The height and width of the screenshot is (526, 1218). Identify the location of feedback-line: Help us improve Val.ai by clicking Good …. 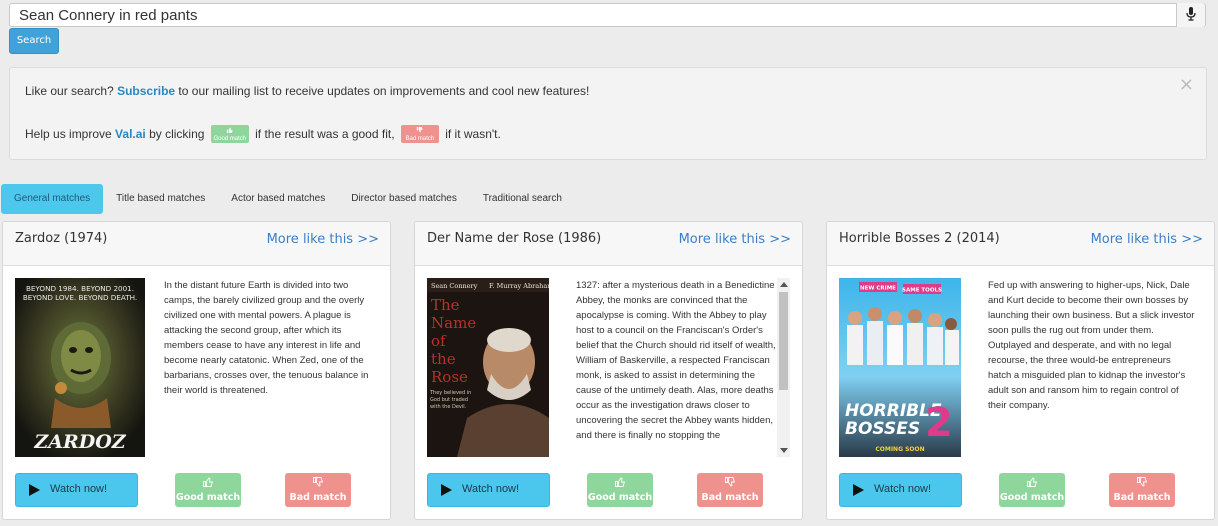
(263, 134).